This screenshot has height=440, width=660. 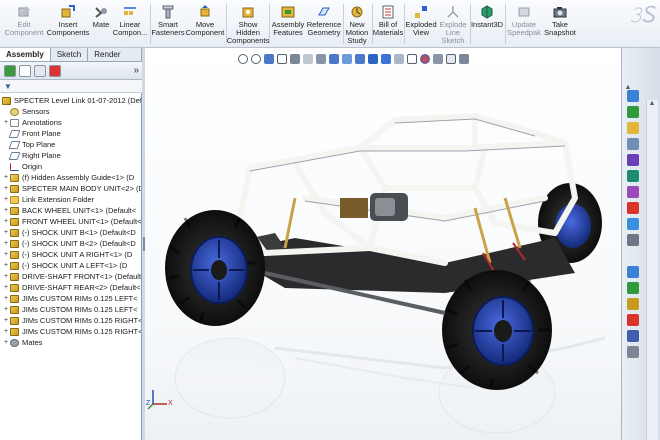 What do you see at coordinates (71, 287) in the screenshot?
I see `tree-item: + DRIVE-SHAFT REAR<2> (Default<` at bounding box center [71, 287].